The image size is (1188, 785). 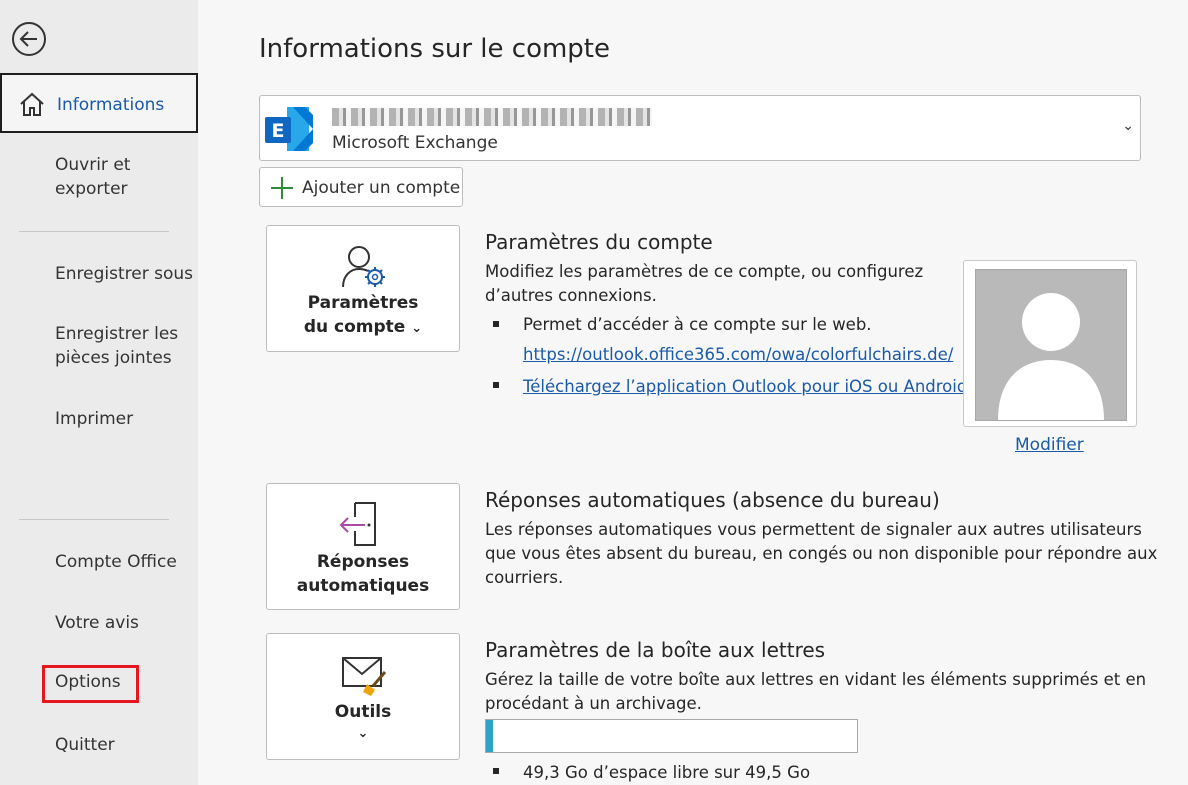 What do you see at coordinates (97, 623) in the screenshot?
I see `nav-item-feedback: Votre avis` at bounding box center [97, 623].